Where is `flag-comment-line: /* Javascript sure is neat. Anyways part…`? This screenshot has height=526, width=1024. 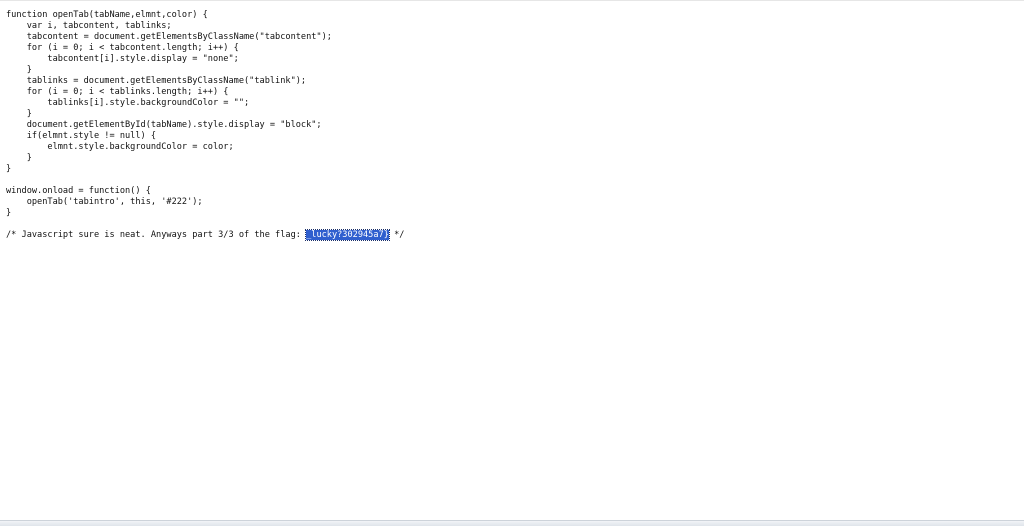 flag-comment-line: /* Javascript sure is neat. Anyways part… is located at coordinates (205, 235).